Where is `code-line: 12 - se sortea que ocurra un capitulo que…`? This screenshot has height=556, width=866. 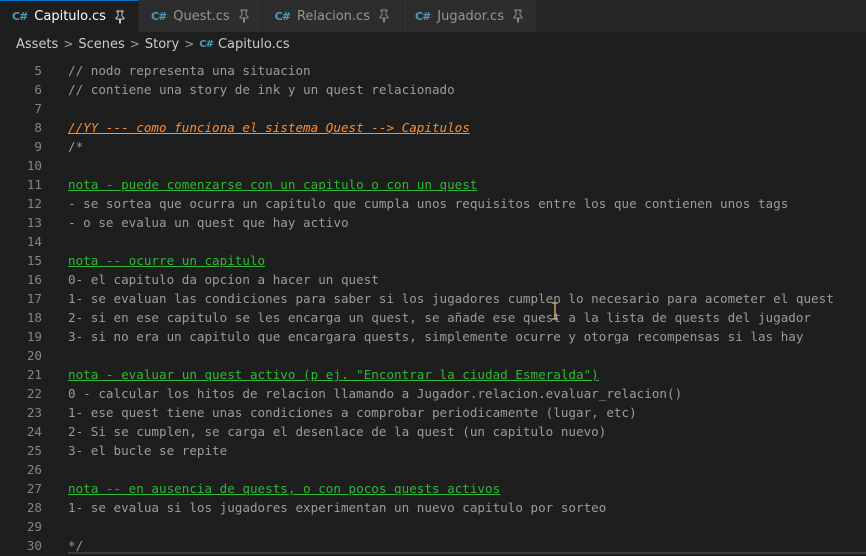 code-line: 12 - se sortea que ocurra un capitulo que… is located at coordinates (433, 203).